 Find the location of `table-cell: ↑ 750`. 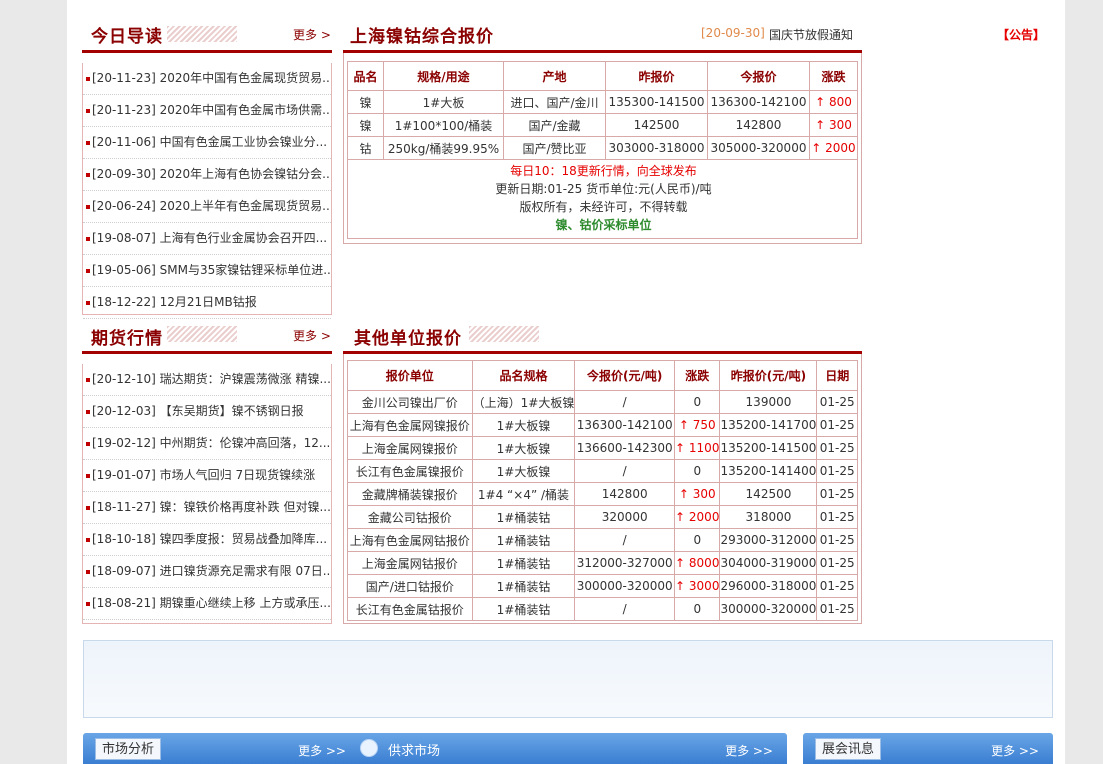

table-cell: ↑ 750 is located at coordinates (697, 425).